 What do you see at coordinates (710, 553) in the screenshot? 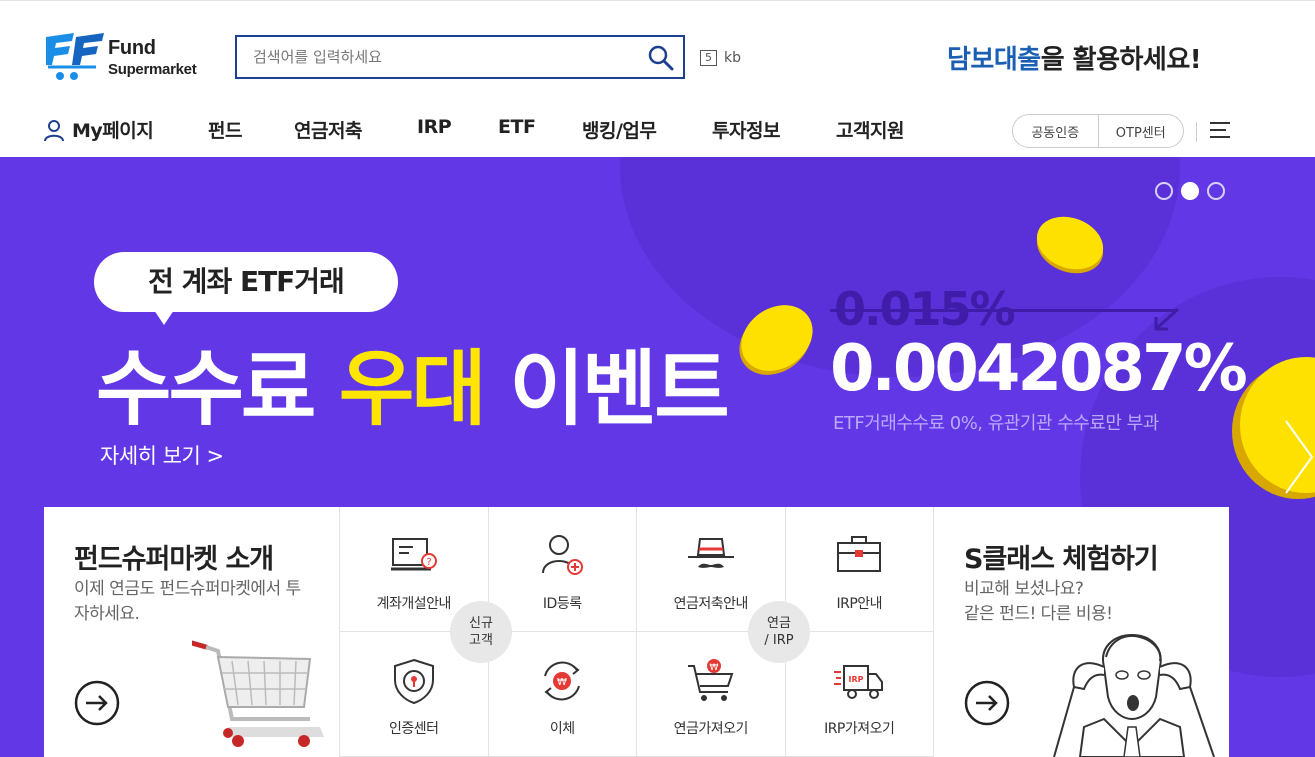
I see `hat-mustache-icon` at bounding box center [710, 553].